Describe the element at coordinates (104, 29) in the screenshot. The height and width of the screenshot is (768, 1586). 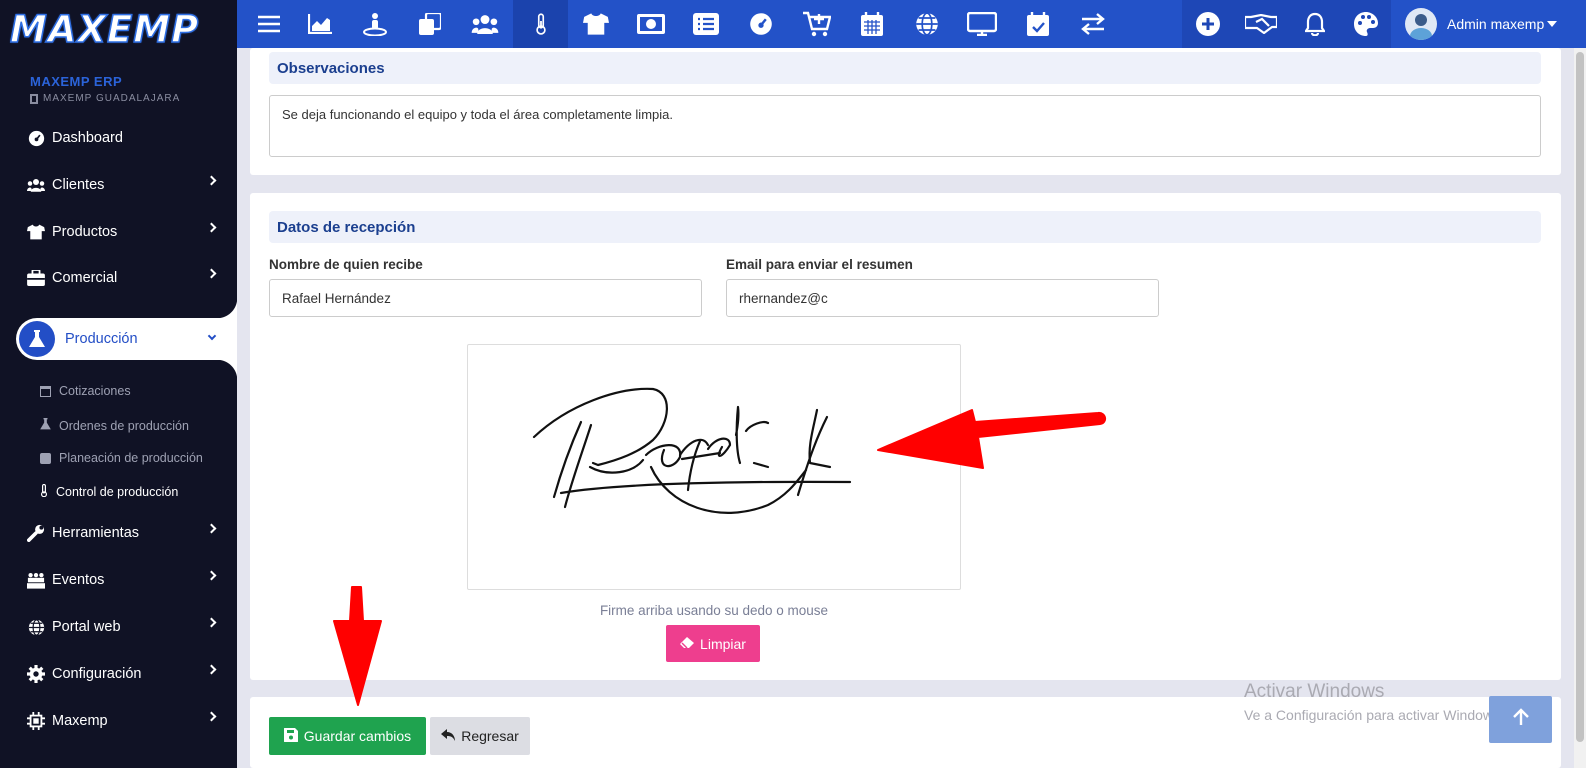
I see `logo-text: MAXEMP` at that location.